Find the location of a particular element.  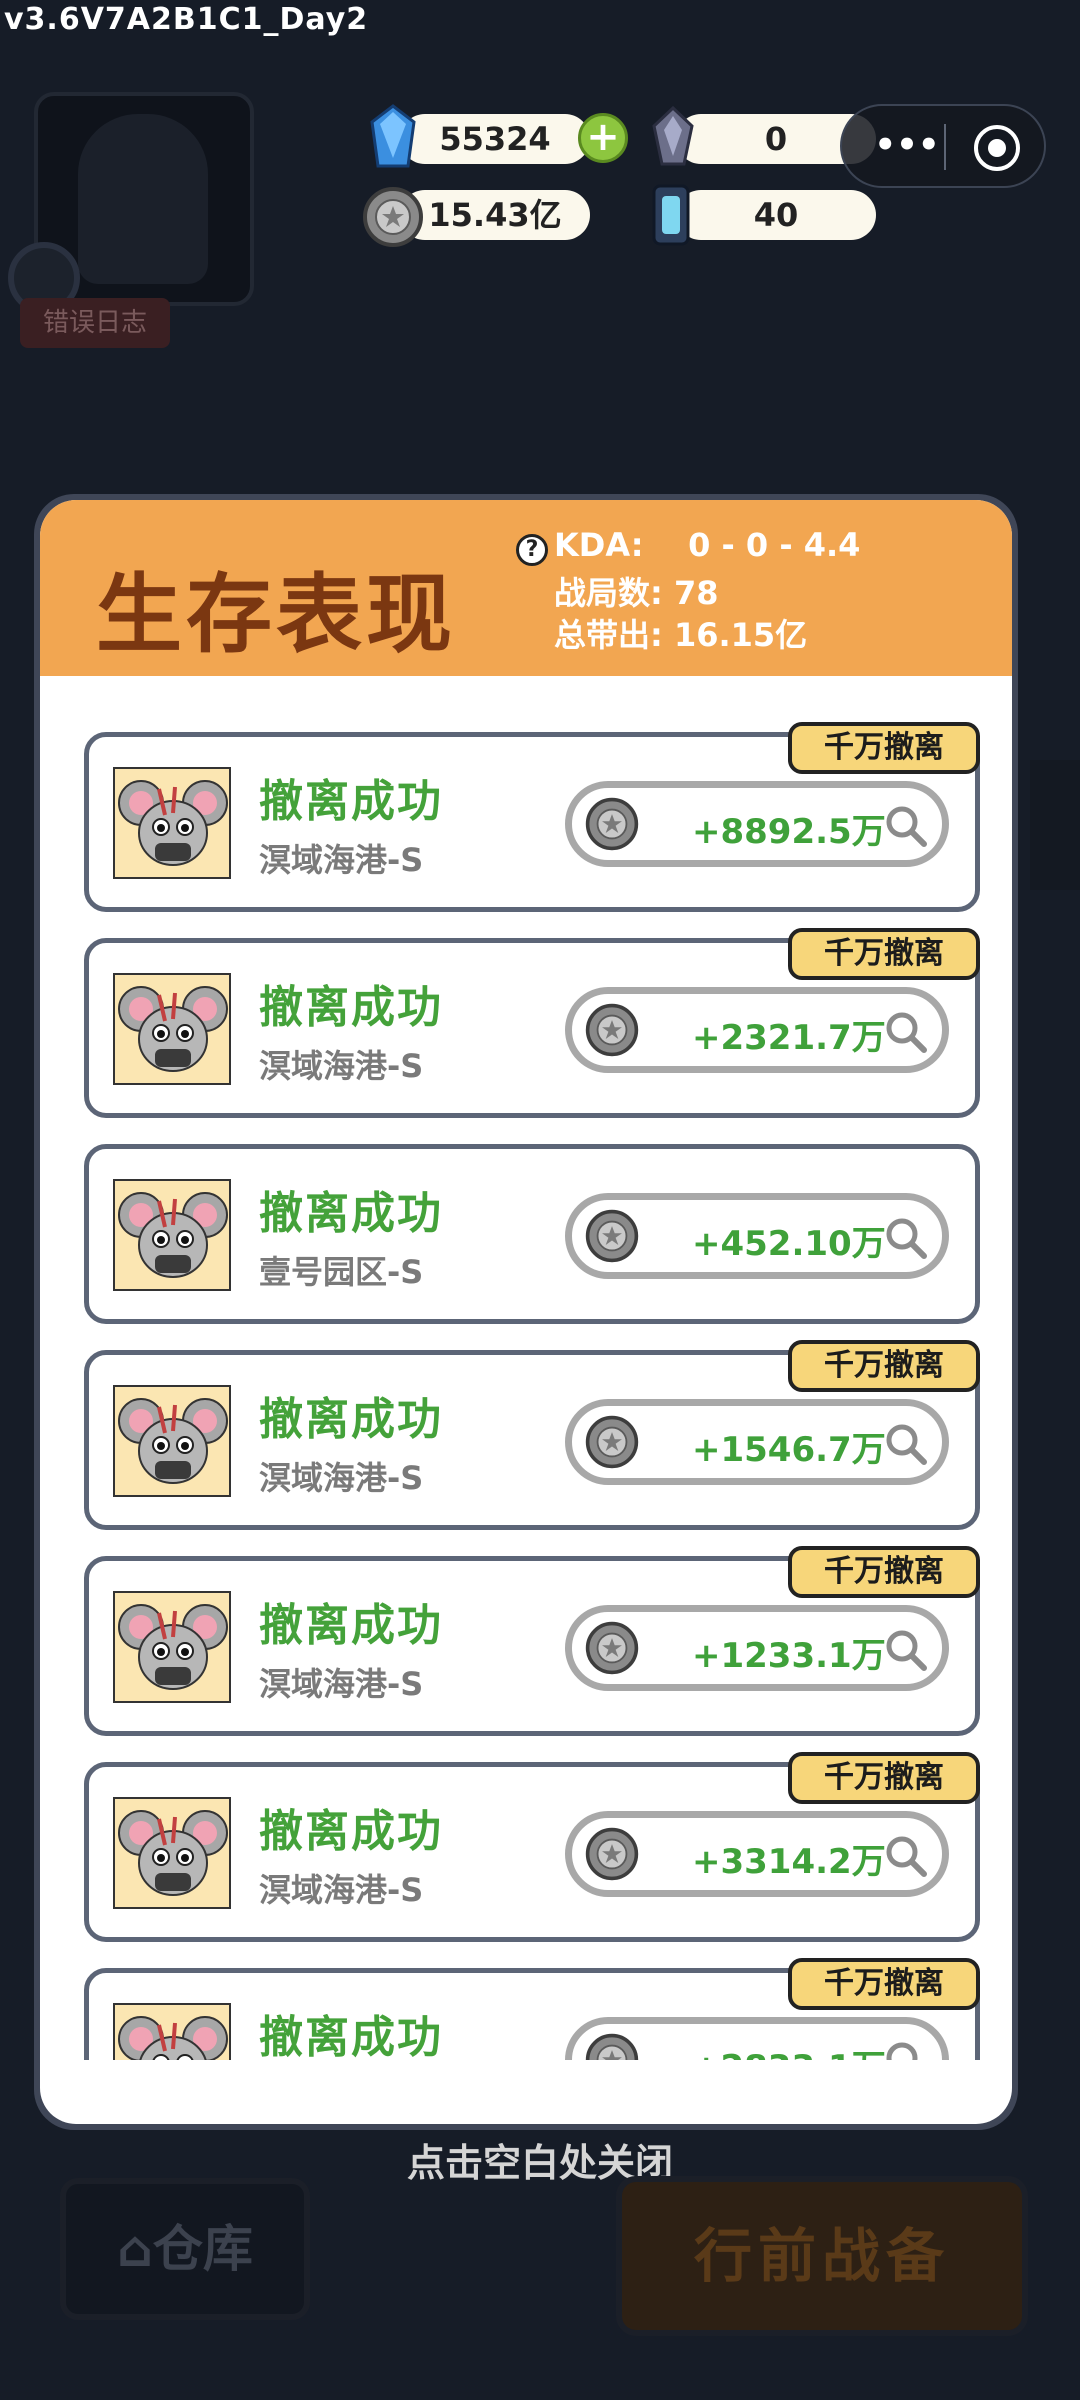

mini-program-capsule: ••• is located at coordinates (943, 146).